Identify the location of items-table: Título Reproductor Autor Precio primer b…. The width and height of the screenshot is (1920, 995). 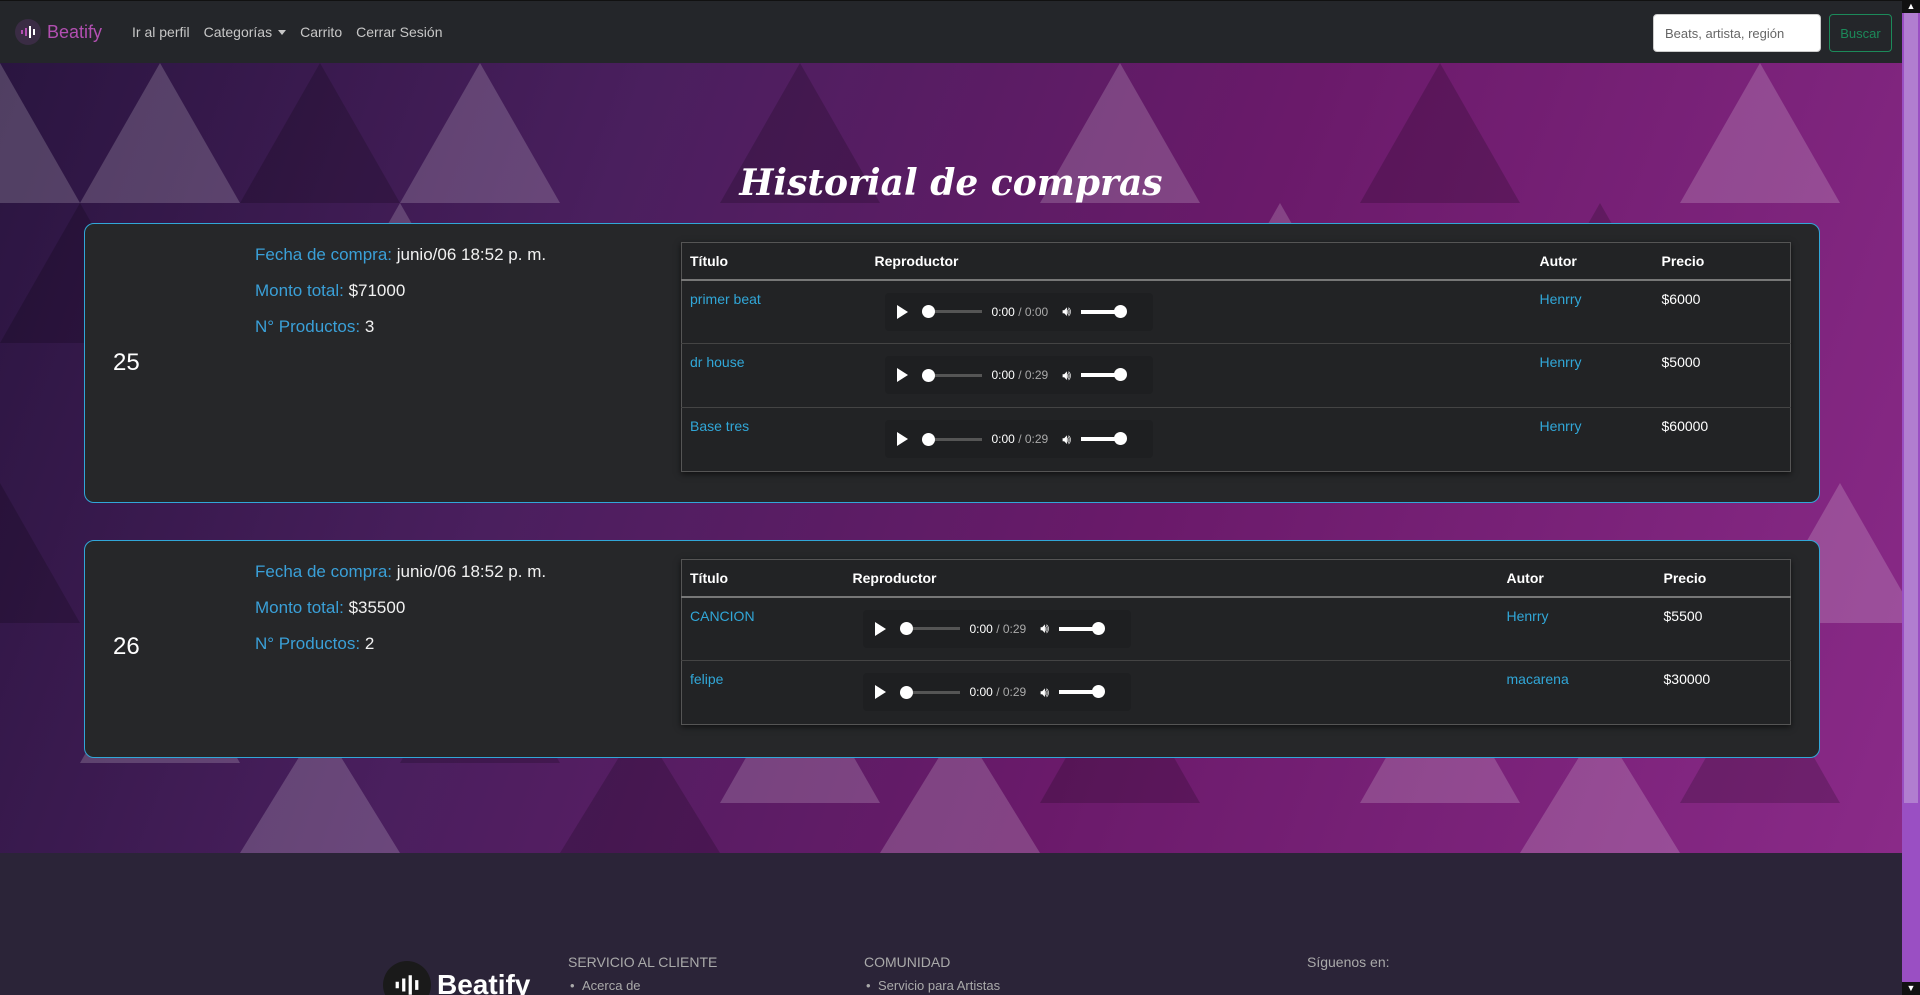
(1236, 357).